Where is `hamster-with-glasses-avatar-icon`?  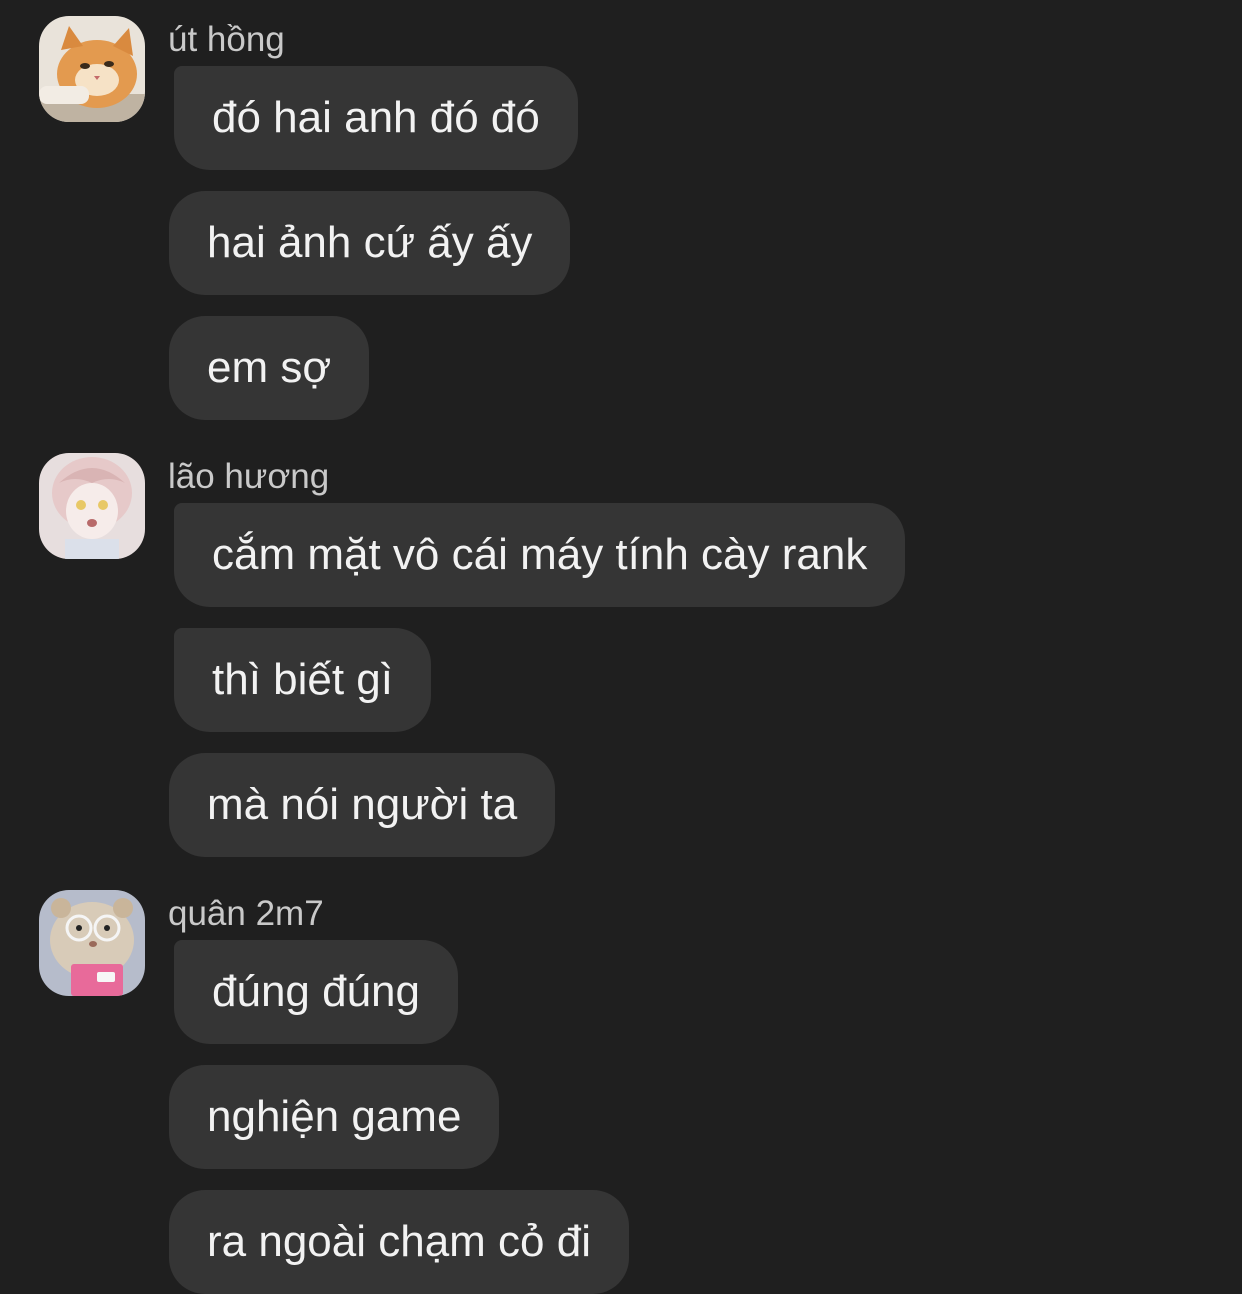 hamster-with-glasses-avatar-icon is located at coordinates (92, 943).